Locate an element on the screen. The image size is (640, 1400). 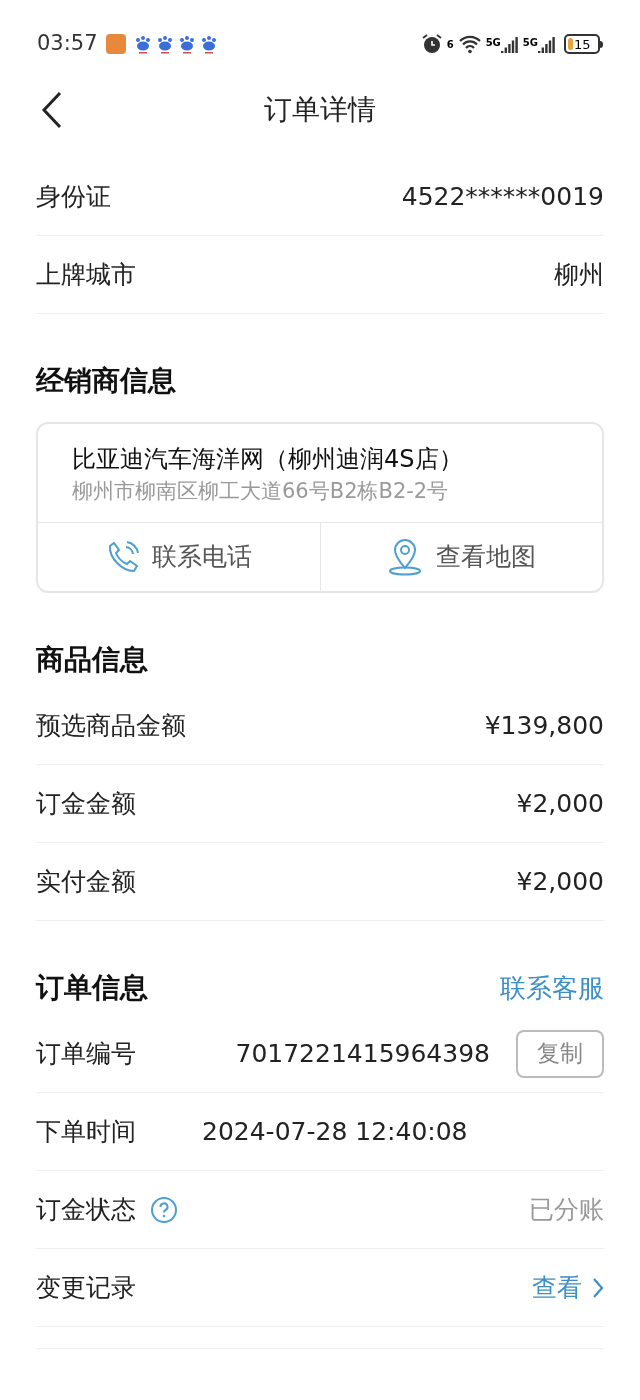
map-button: 查看地图 is located at coordinates (460, 557).